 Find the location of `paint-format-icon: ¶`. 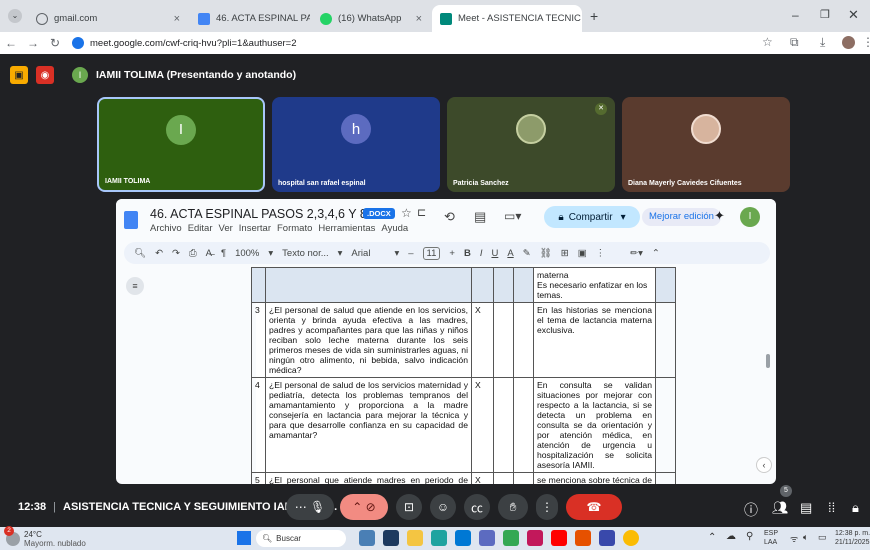

paint-format-icon: ¶ is located at coordinates (223, 253).